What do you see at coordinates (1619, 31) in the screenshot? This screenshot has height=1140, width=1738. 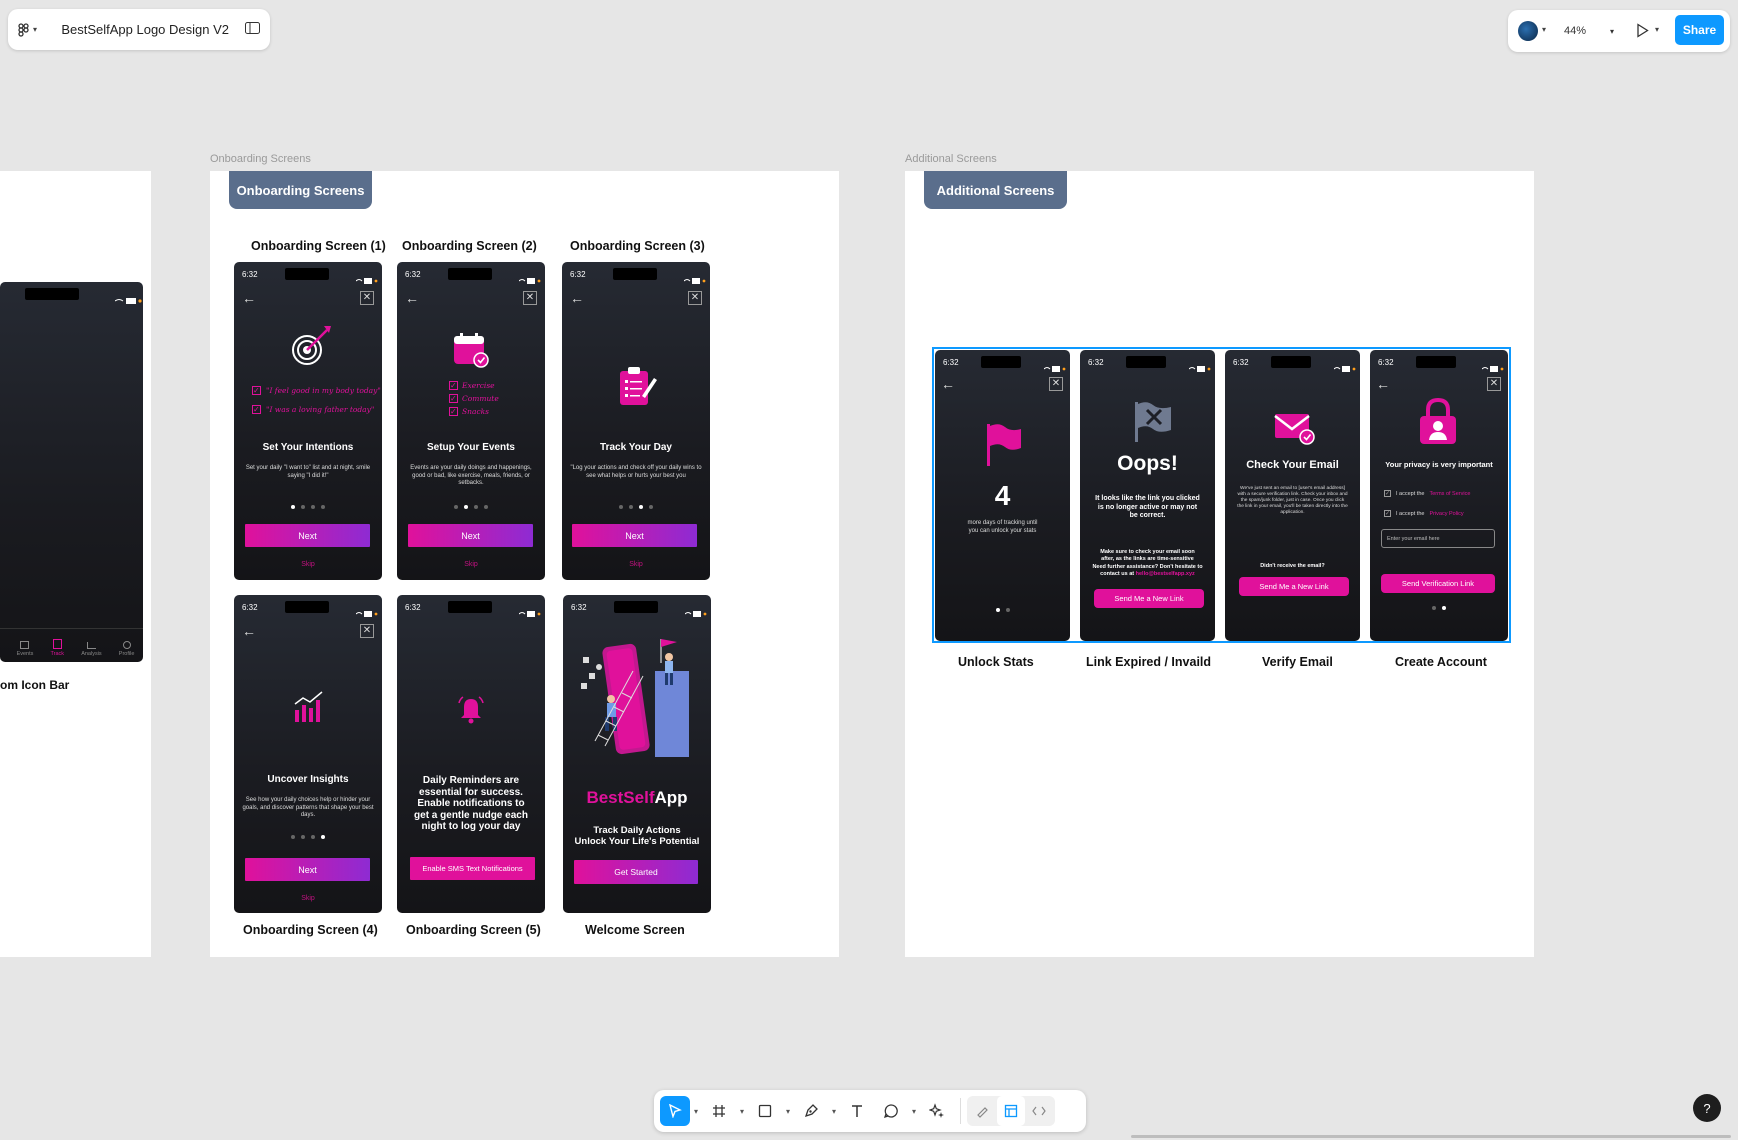 I see `top-right-controls: ▾ 44% ▾ ▾ Share` at bounding box center [1619, 31].